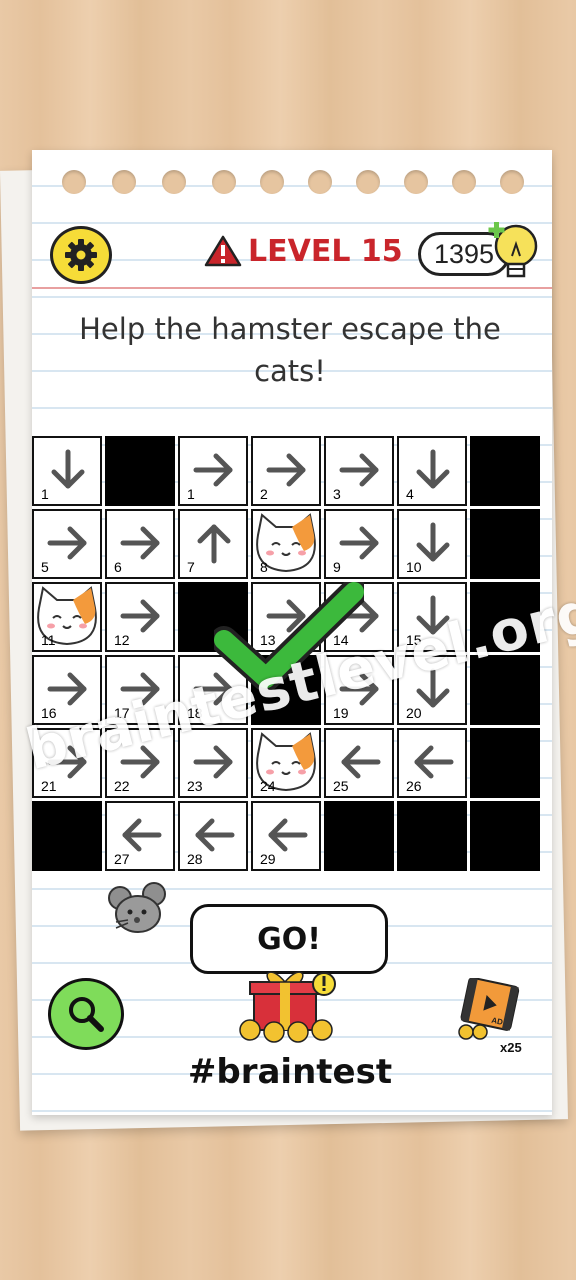 The image size is (576, 1280). I want to click on cell-number: 7, so click(191, 567).